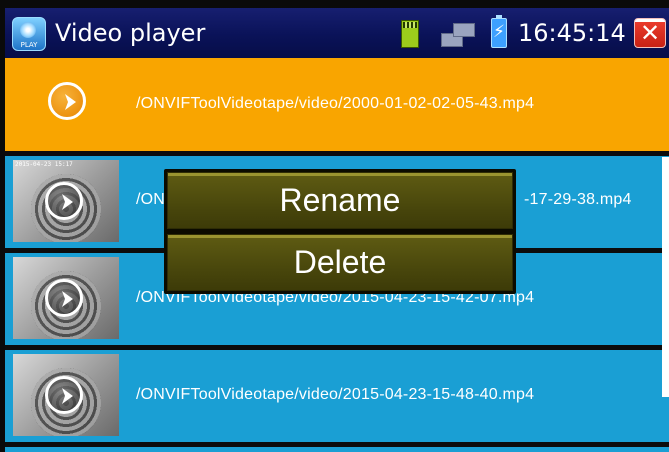 Image resolution: width=669 pixels, height=452 pixels. I want to click on network-icon-screen-b, so click(464, 30).